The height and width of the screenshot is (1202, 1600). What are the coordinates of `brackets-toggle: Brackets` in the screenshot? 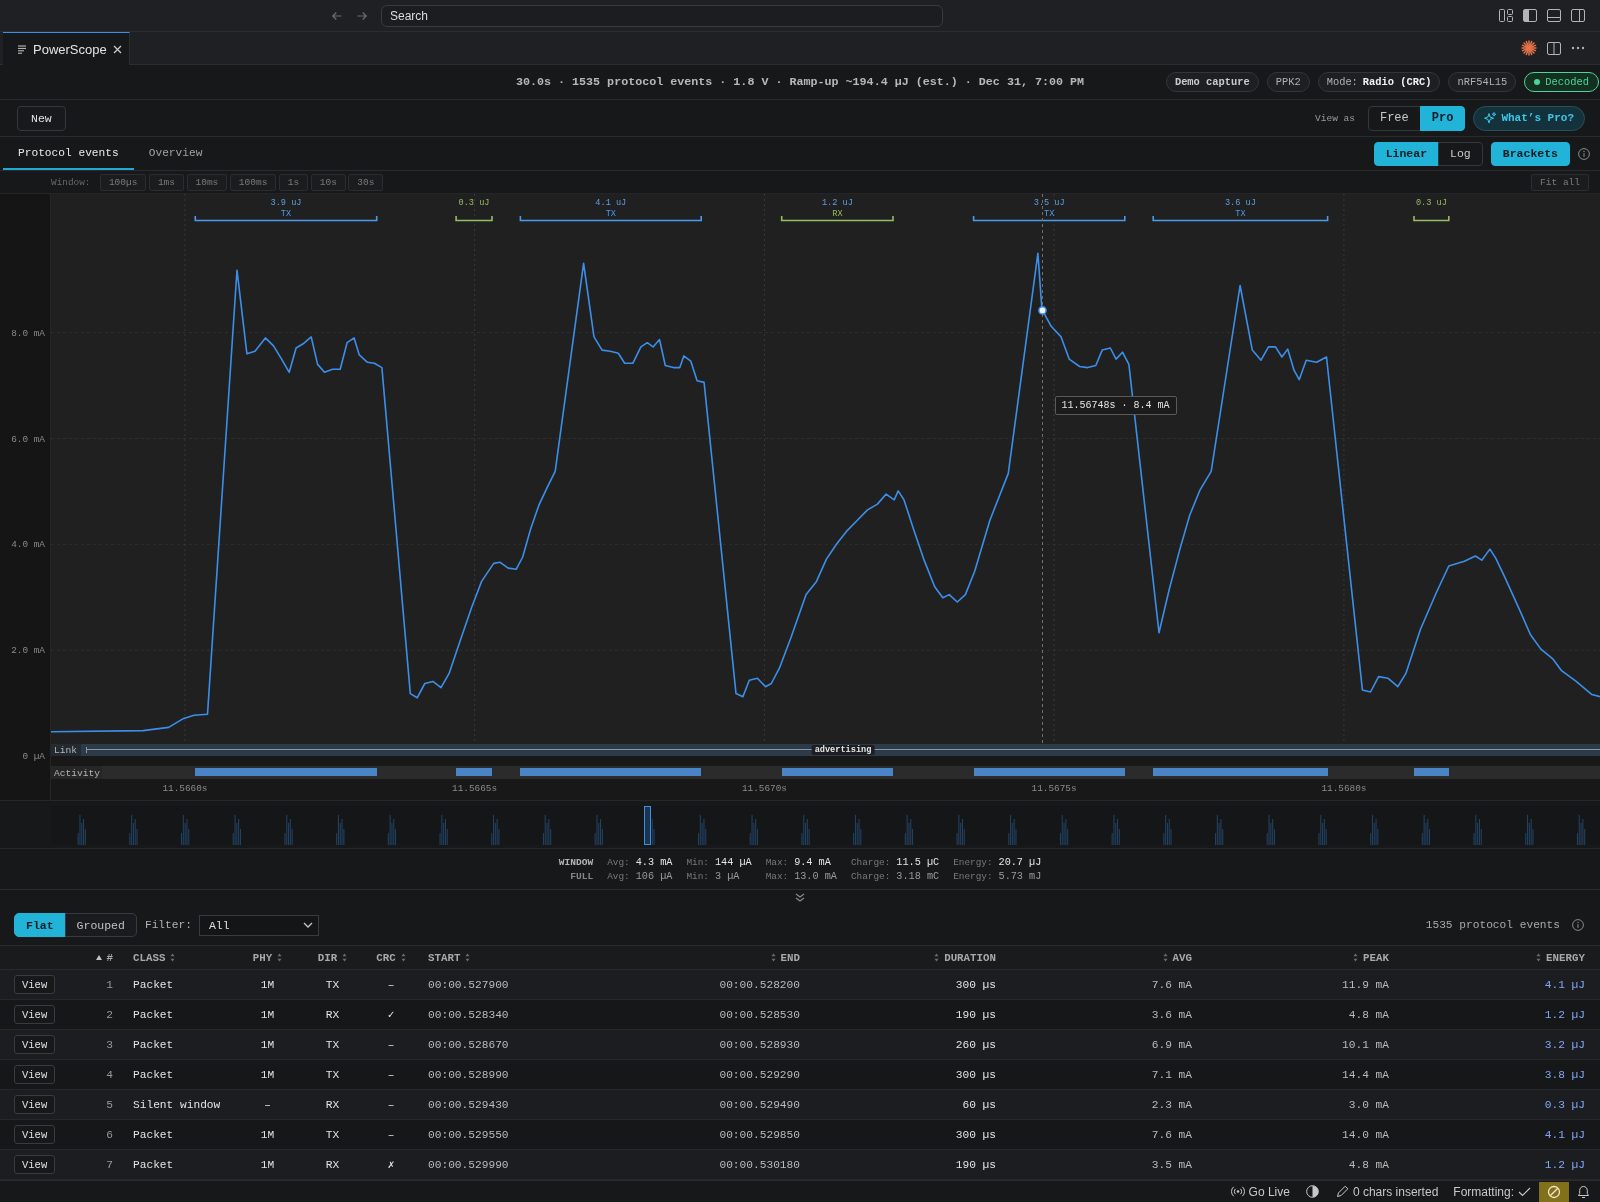 It's located at (1530, 153).